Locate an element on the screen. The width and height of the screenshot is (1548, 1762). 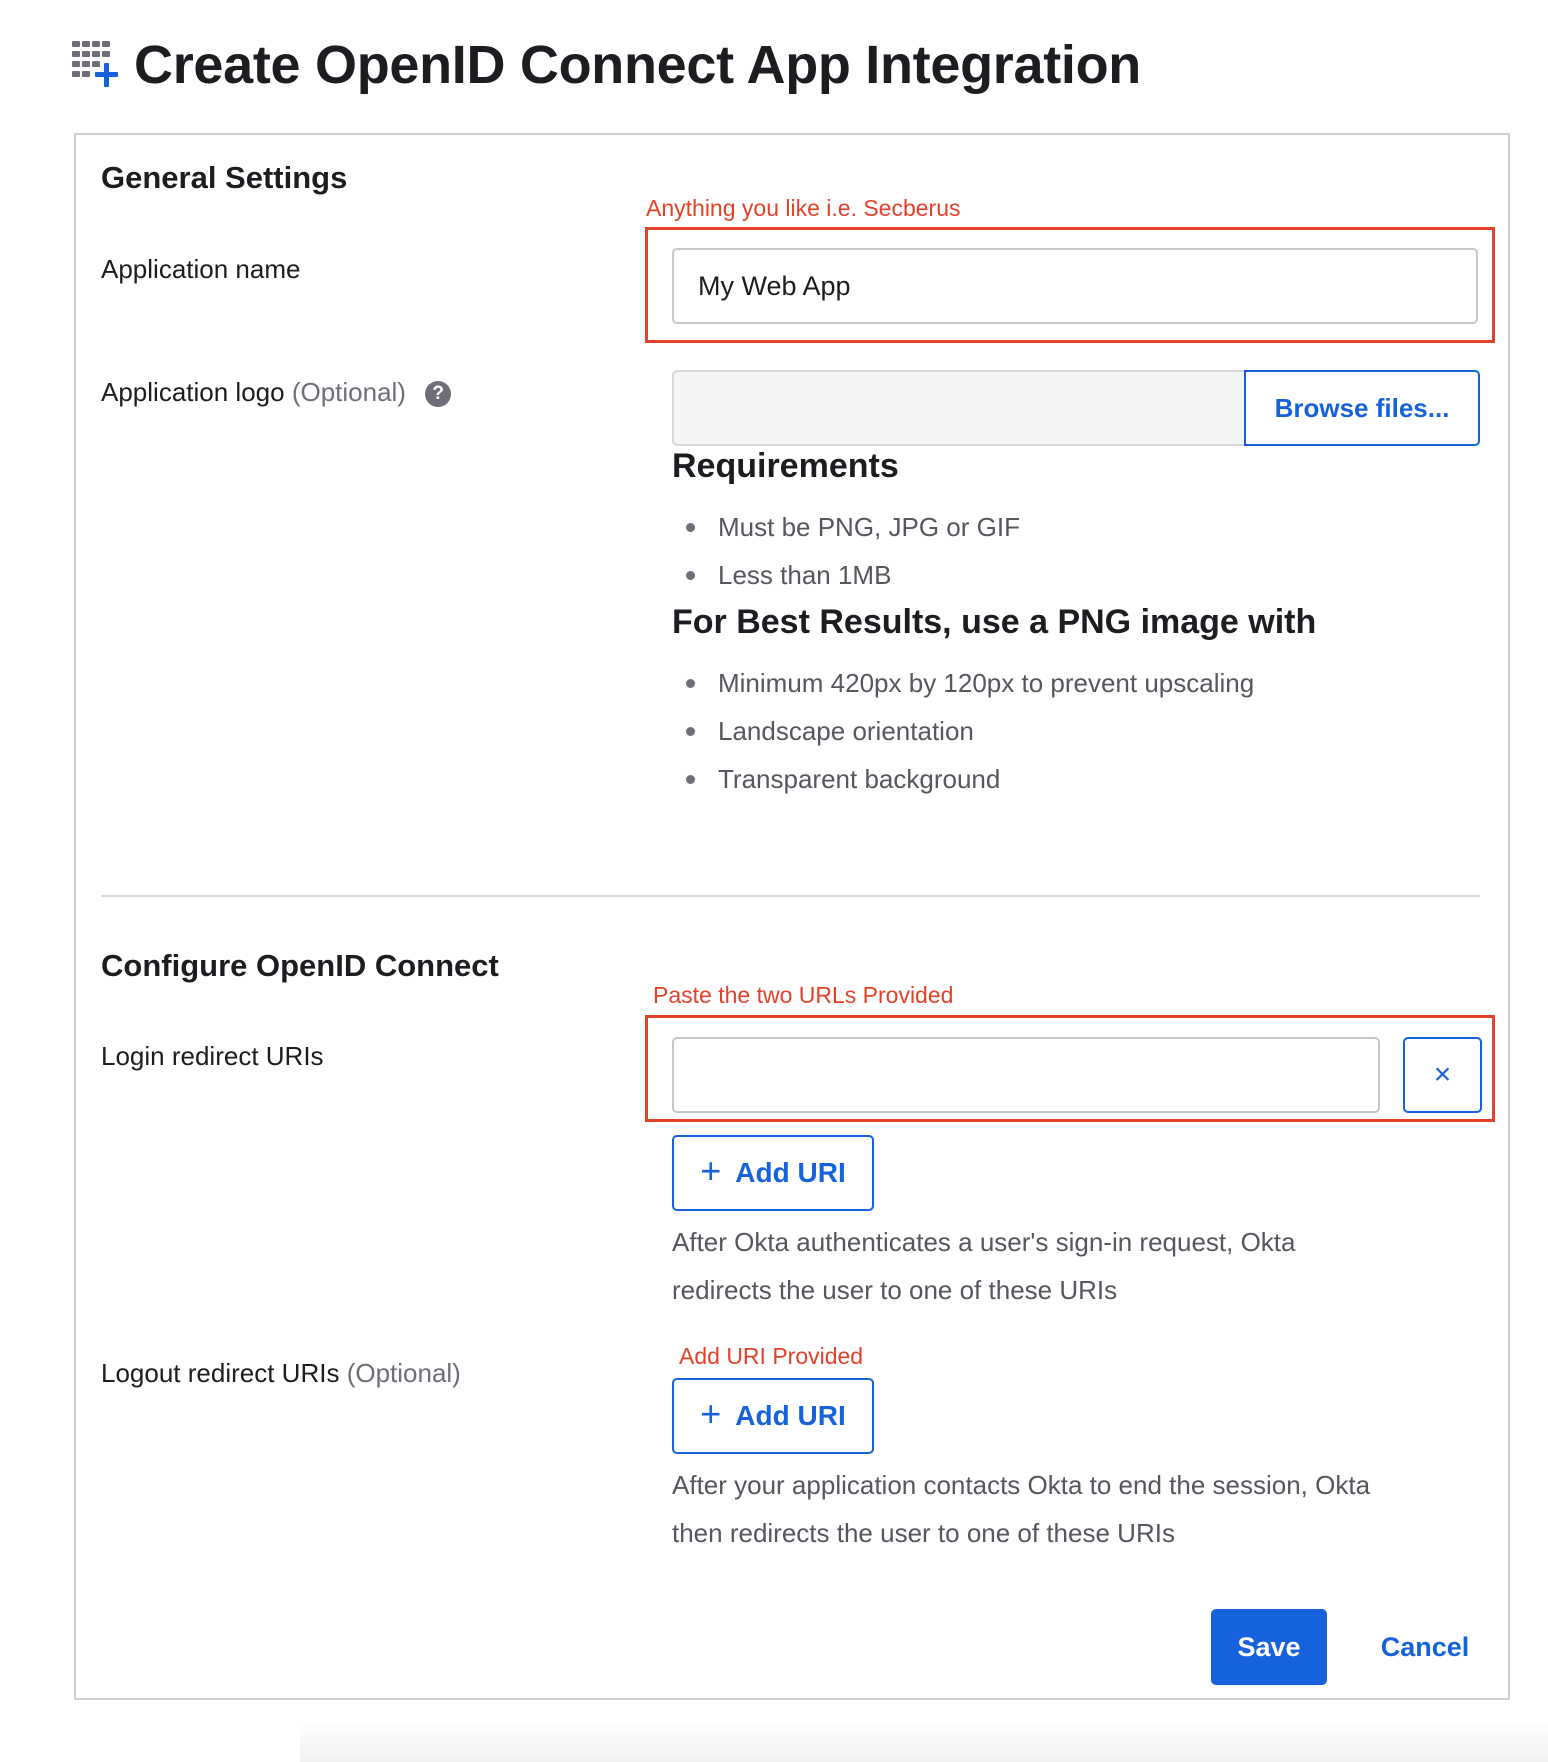
section-divider is located at coordinates (790, 896).